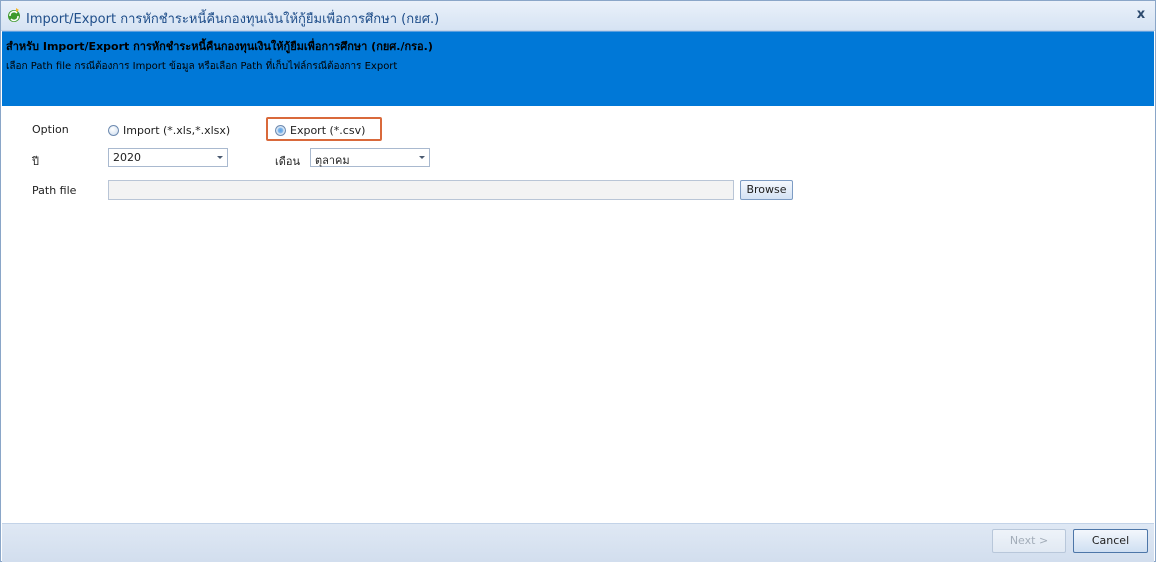 The height and width of the screenshot is (562, 1156). Describe the element at coordinates (50, 129) in the screenshot. I see `option-label: Option` at that location.